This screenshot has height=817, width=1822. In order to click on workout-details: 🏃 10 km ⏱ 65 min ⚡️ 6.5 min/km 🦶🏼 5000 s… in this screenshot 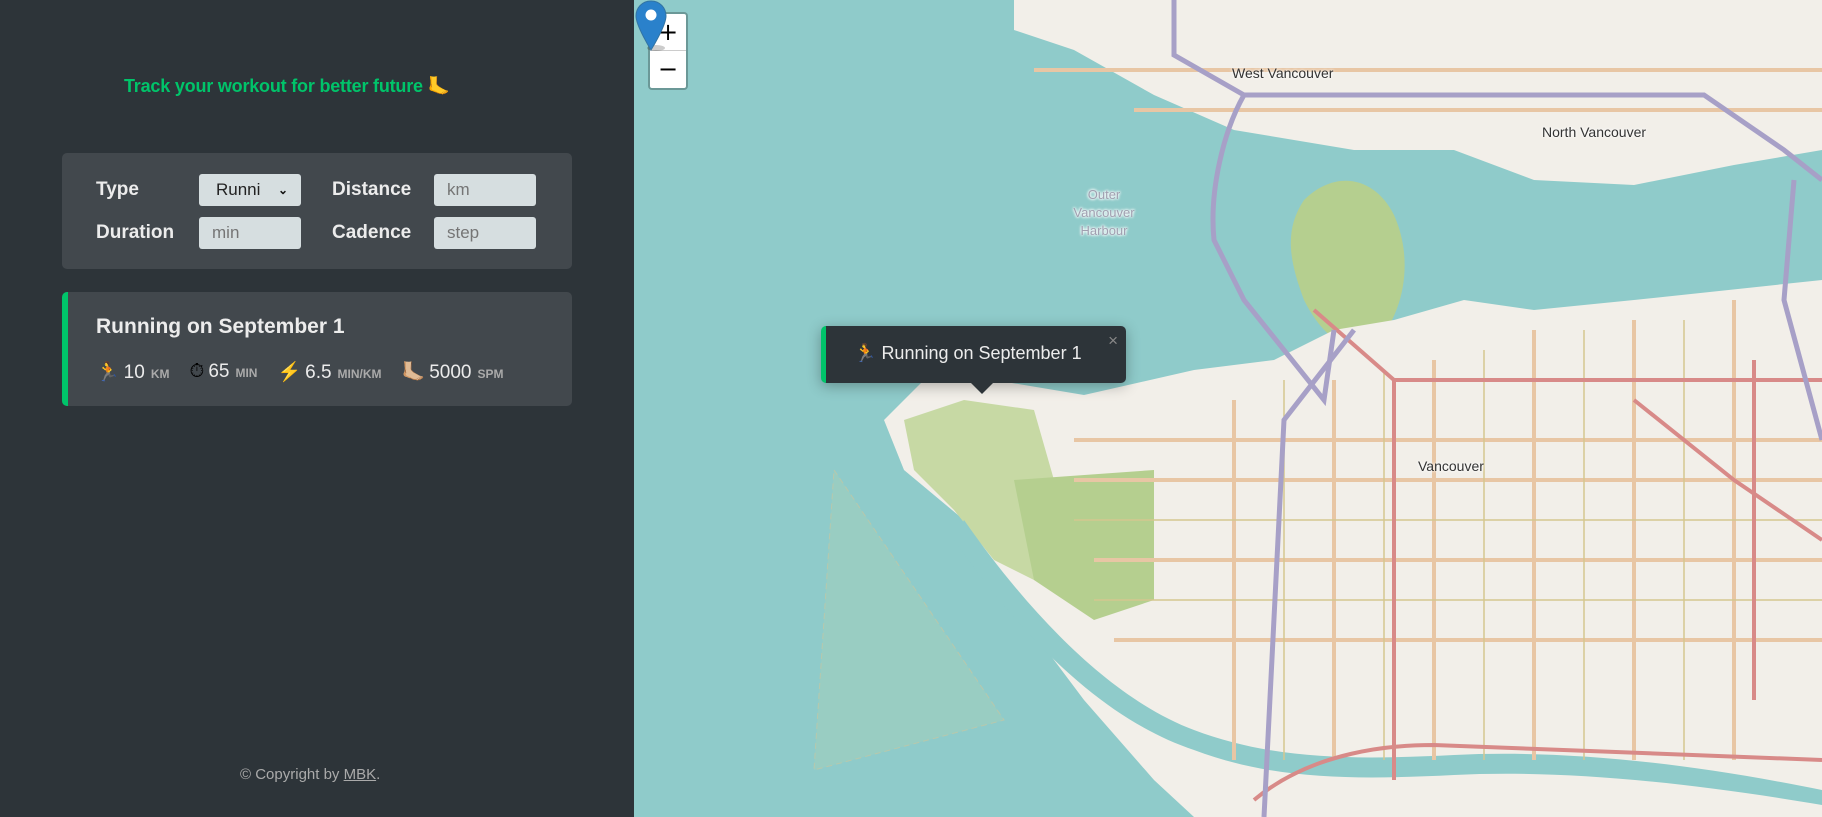, I will do `click(310, 372)`.